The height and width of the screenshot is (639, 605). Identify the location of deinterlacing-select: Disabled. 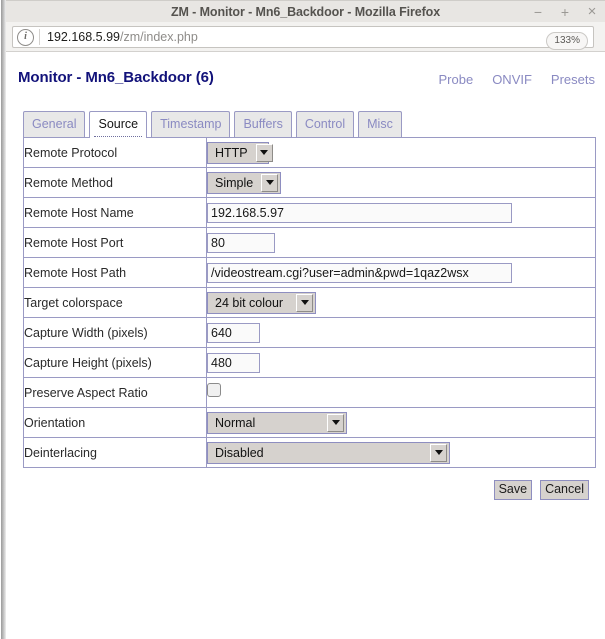
(328, 452).